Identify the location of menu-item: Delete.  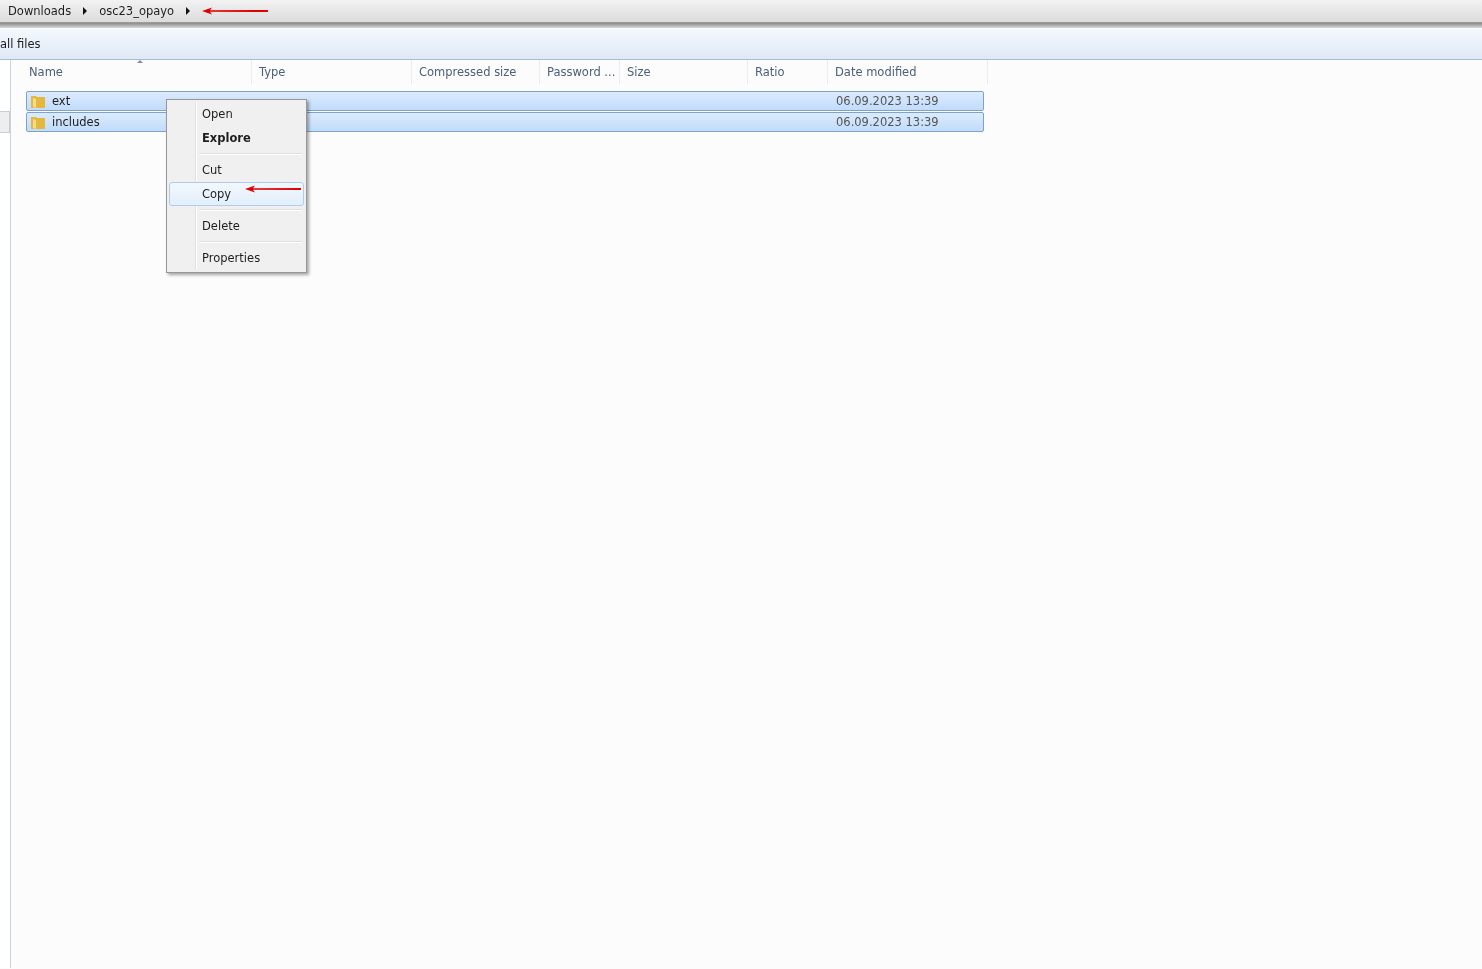
(236, 226).